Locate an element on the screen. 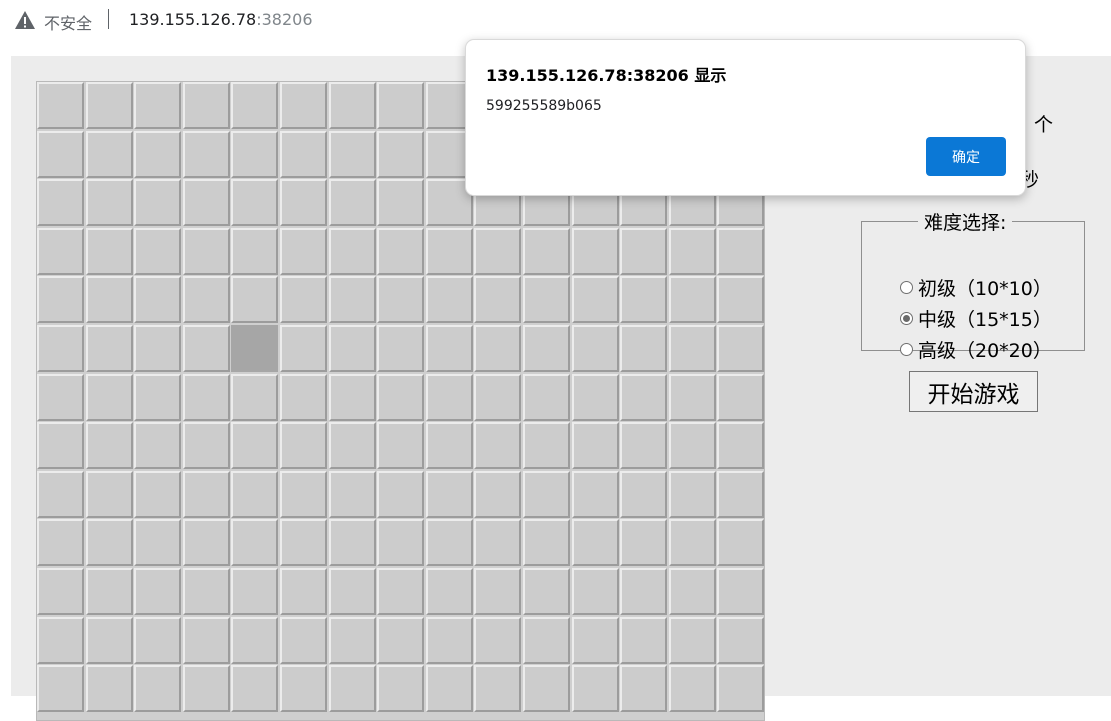 Image resolution: width=1111 pixels, height=721 pixels. url-field: 139.155.126.78:38206 is located at coordinates (221, 19).